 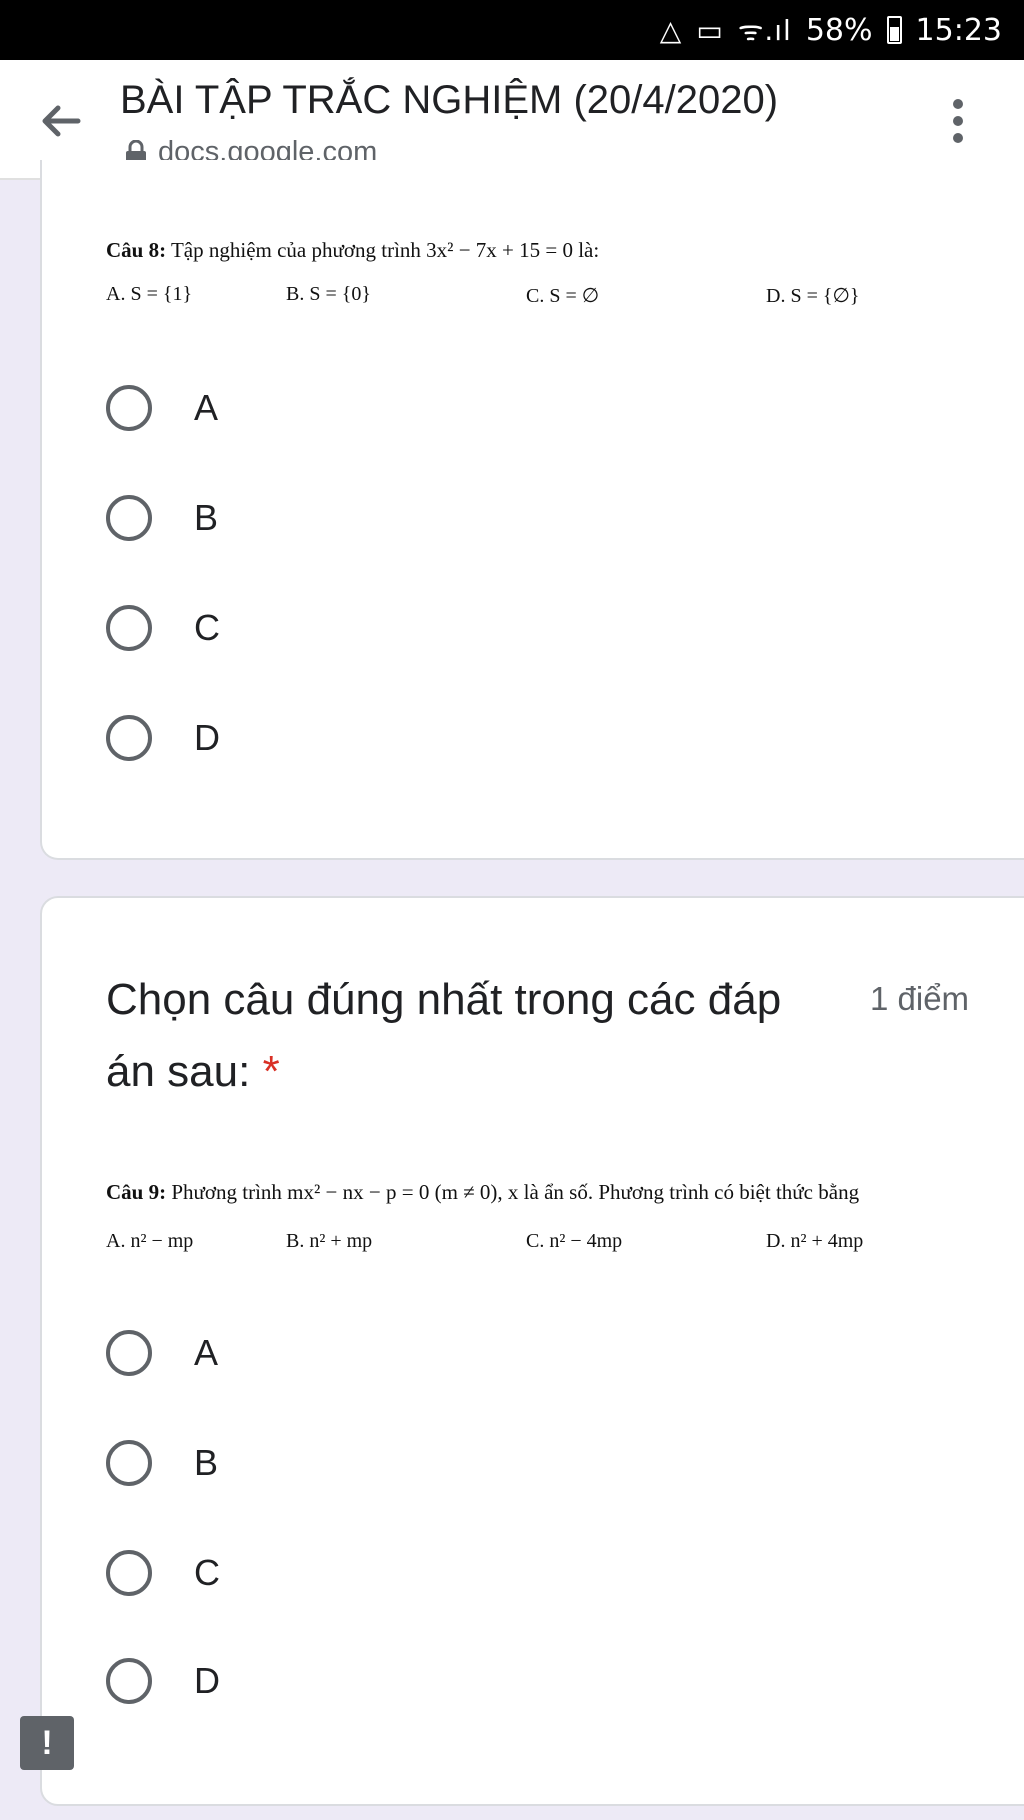 What do you see at coordinates (162, 408) in the screenshot?
I see `q8-option-a: A` at bounding box center [162, 408].